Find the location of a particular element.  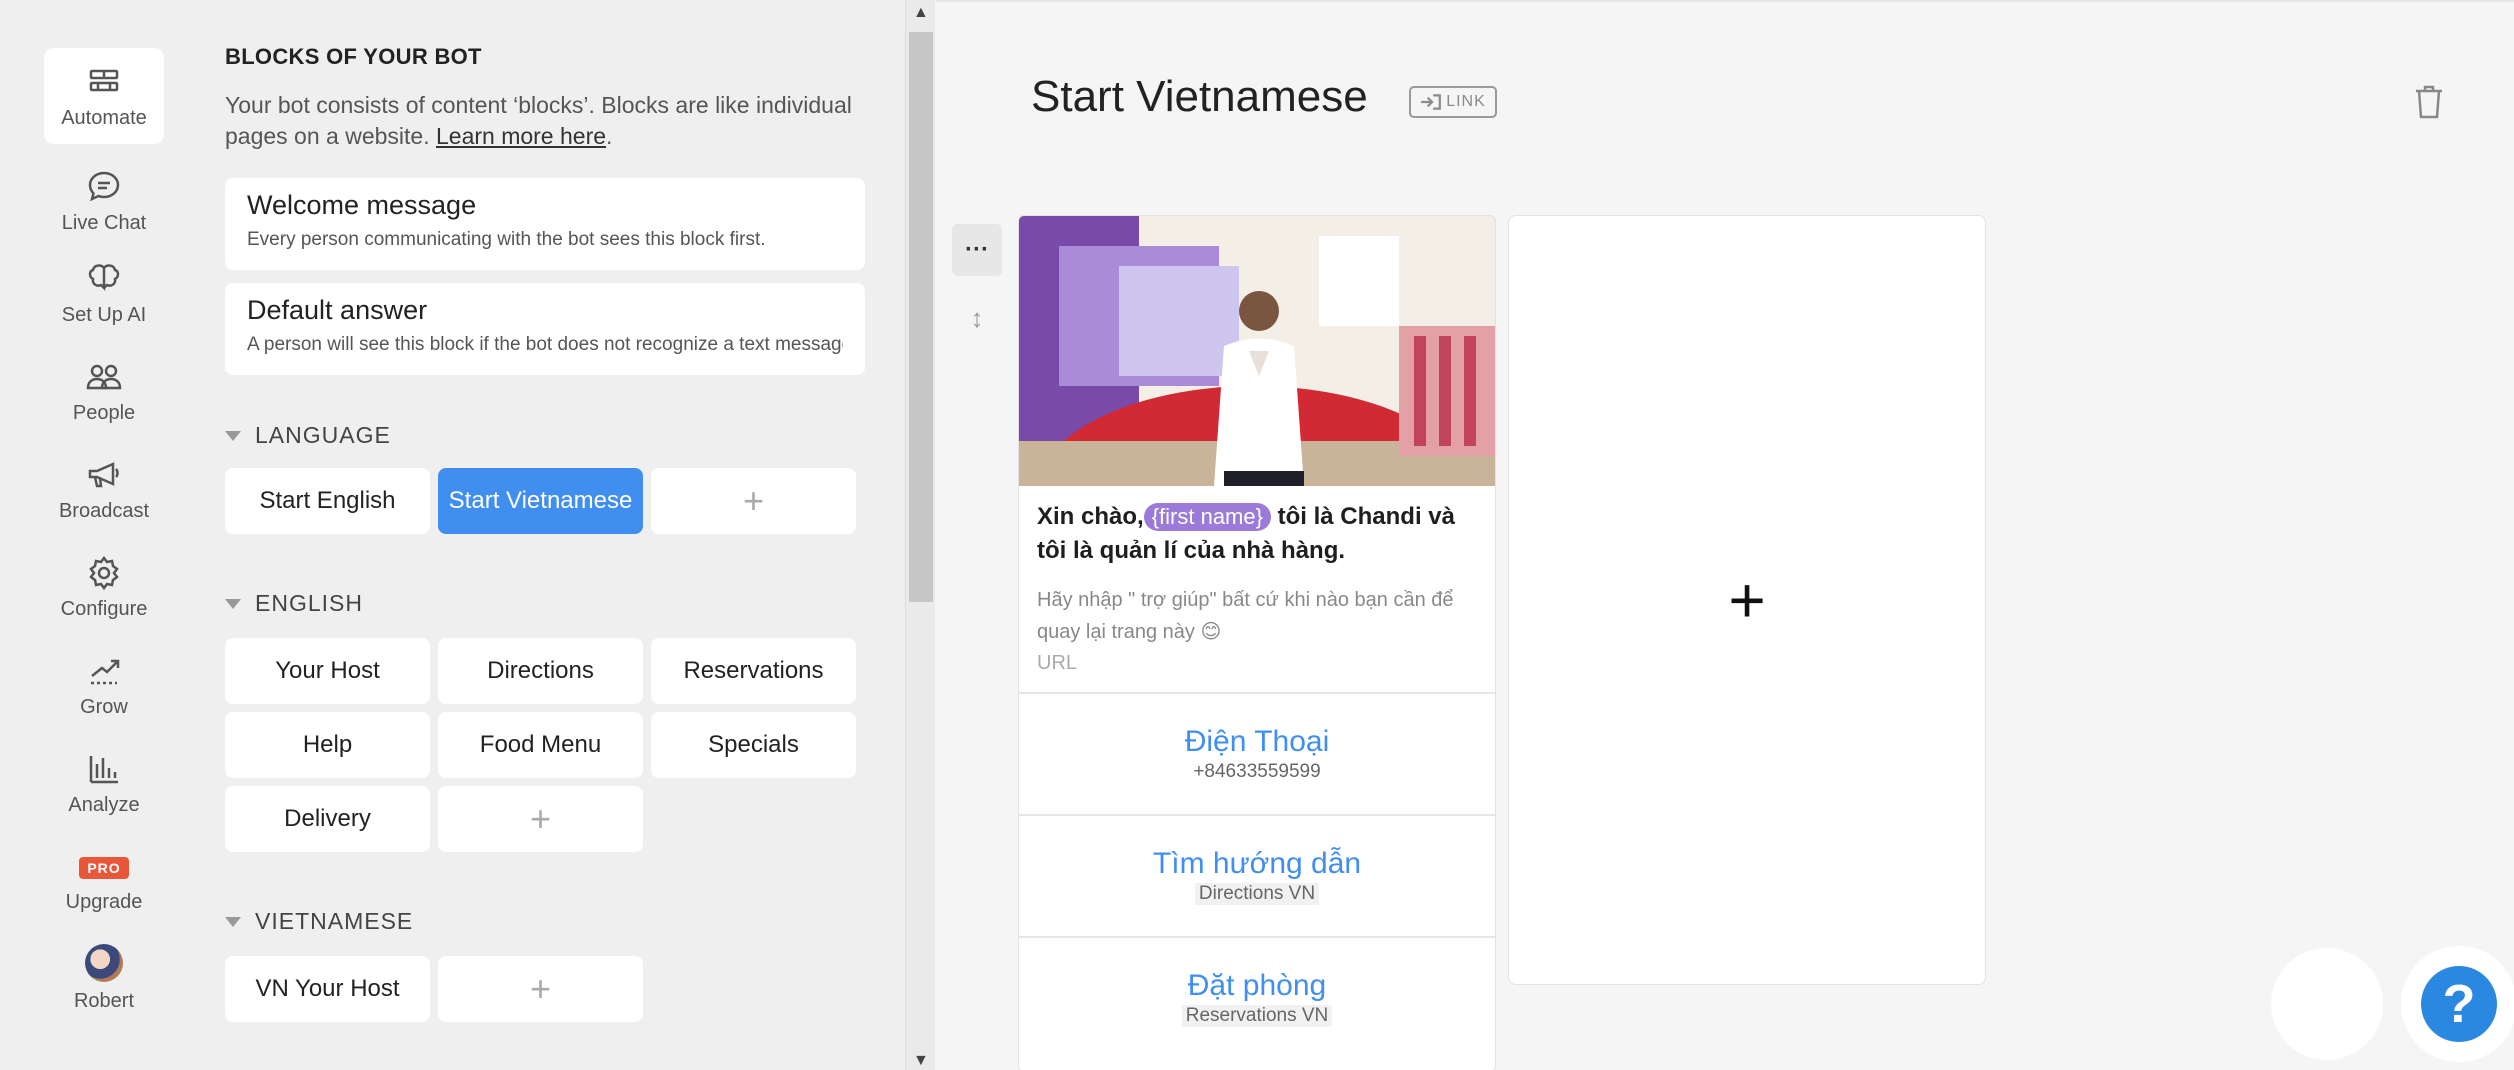

nav-label: People is located at coordinates (104, 412).